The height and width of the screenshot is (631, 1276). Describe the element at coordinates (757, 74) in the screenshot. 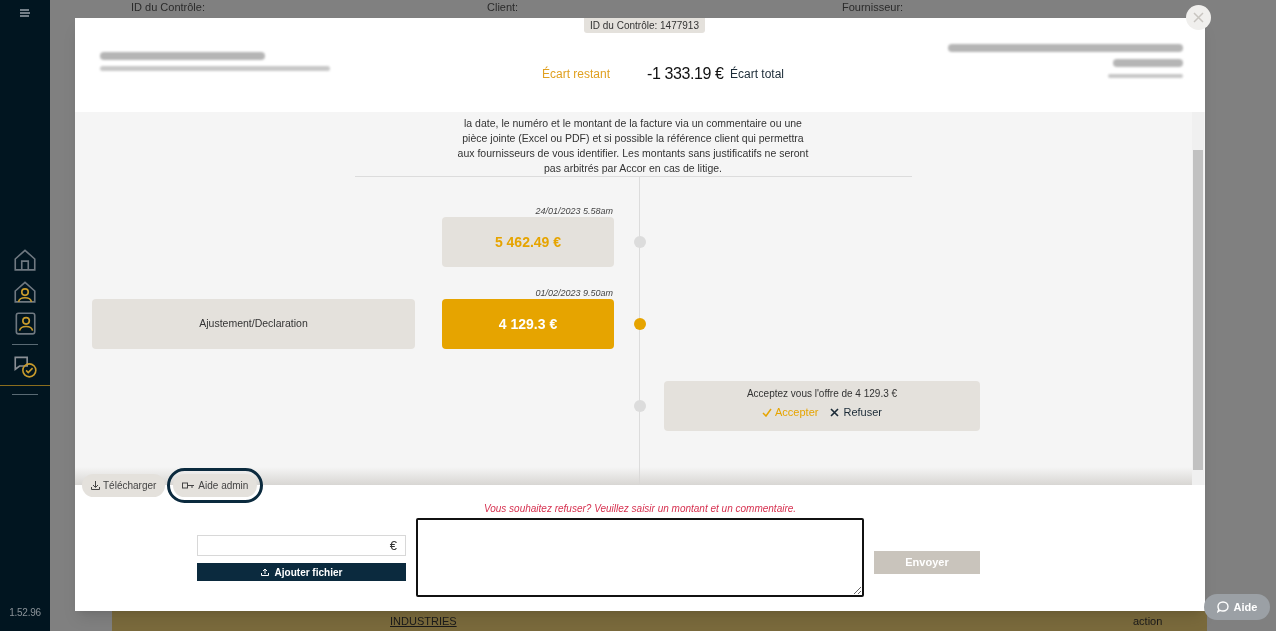

I see `total-label: Écart total` at that location.